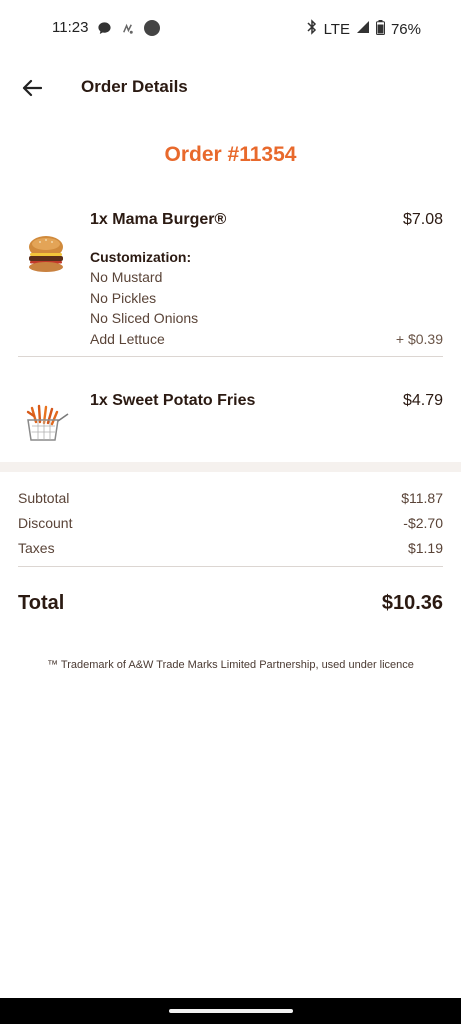 The height and width of the screenshot is (1024, 461). What do you see at coordinates (266, 320) in the screenshot?
I see `customization-item: No Sliced Onions` at bounding box center [266, 320].